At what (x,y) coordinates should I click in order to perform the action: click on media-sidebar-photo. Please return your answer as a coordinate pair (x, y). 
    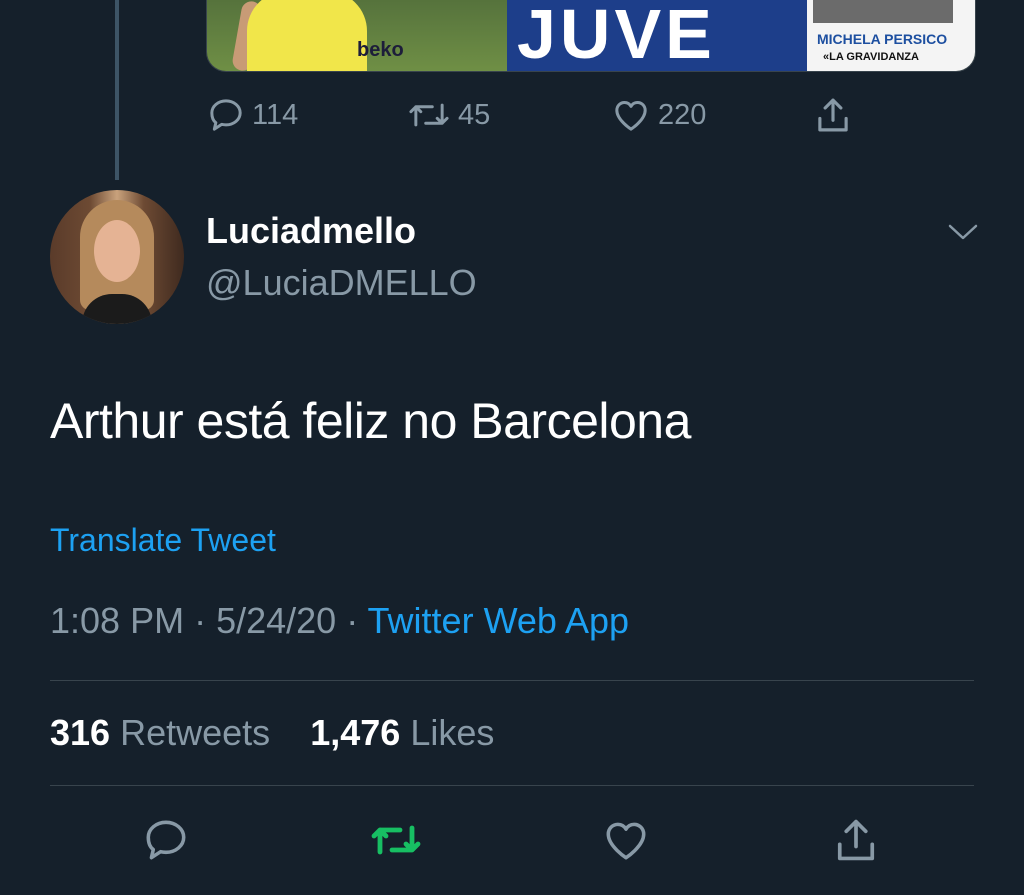
    Looking at the image, I should click on (883, 11).